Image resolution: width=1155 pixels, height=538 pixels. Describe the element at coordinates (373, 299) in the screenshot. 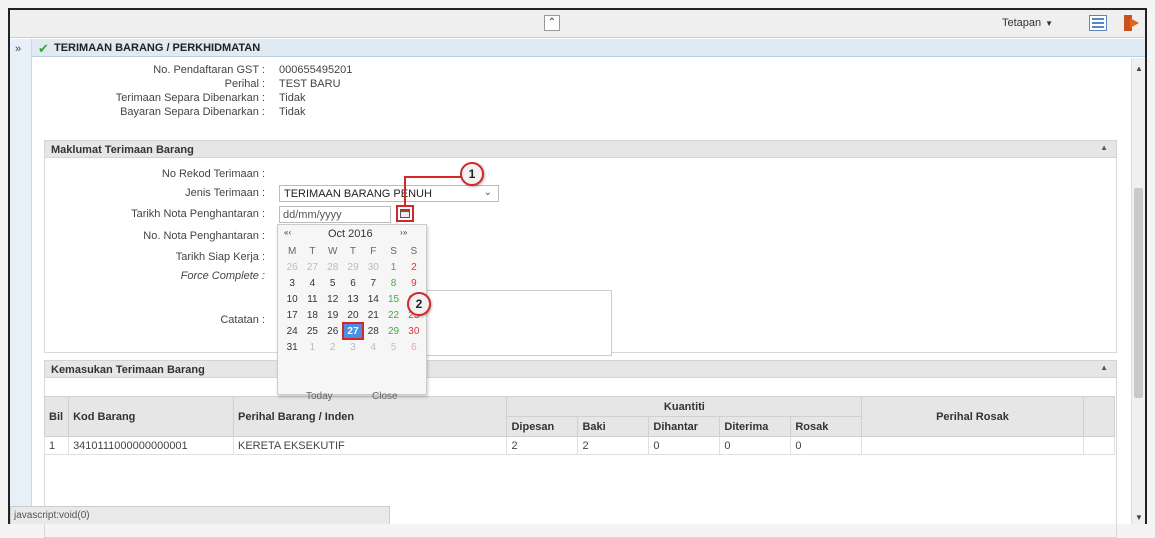

I see `calendar-day: 14` at that location.